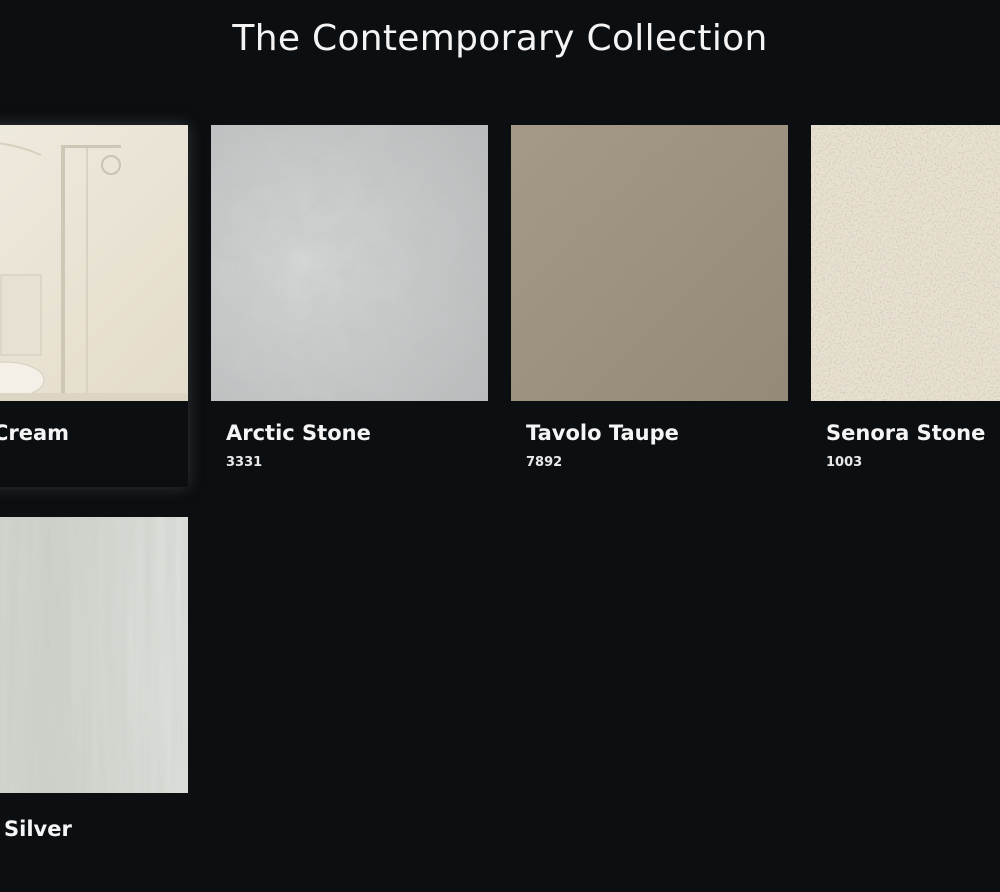 The image size is (1000, 892). What do you see at coordinates (35, 433) in the screenshot?
I see `product-name: Cream` at bounding box center [35, 433].